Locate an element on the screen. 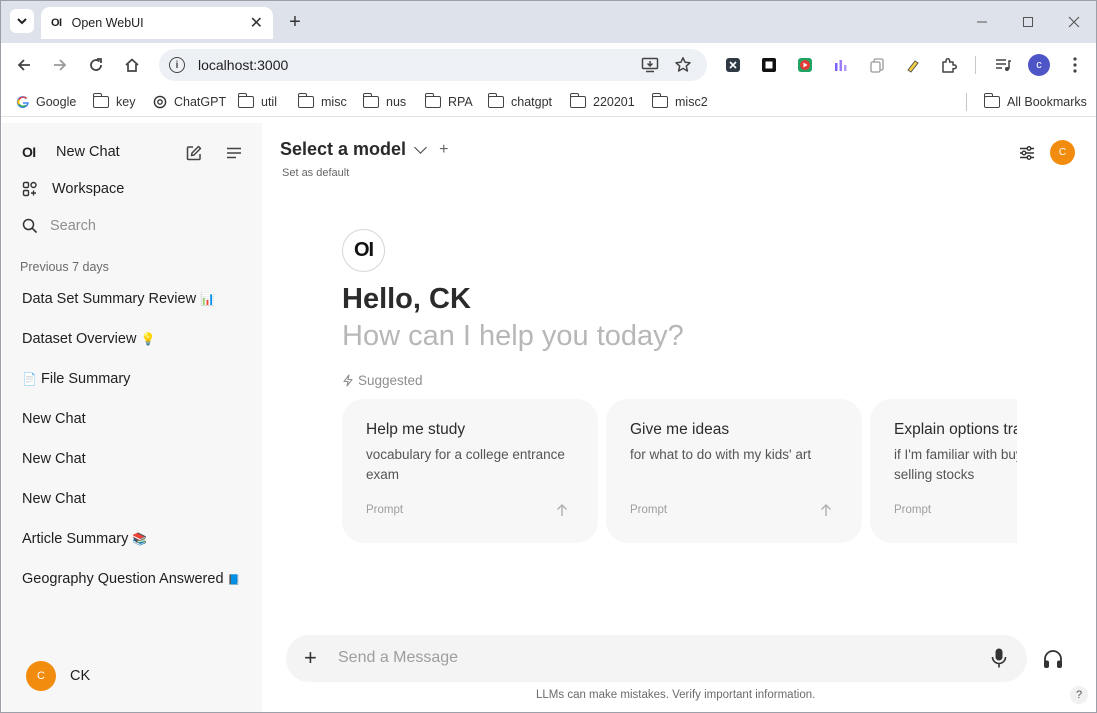 The width and height of the screenshot is (1097, 713). new-chat-button: OI New Chat is located at coordinates (71, 152).